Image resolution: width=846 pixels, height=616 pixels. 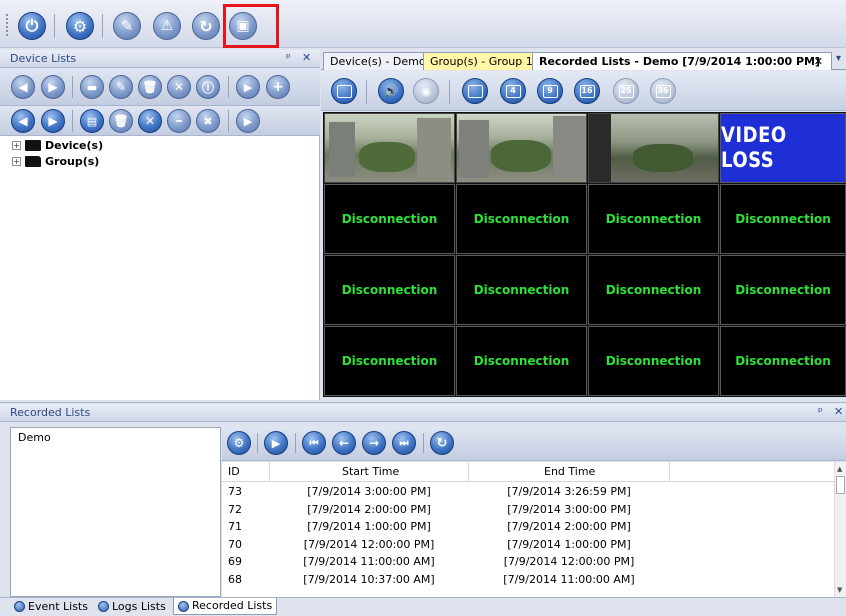 I want to click on back-icon: ◀, so click(x=23, y=87).